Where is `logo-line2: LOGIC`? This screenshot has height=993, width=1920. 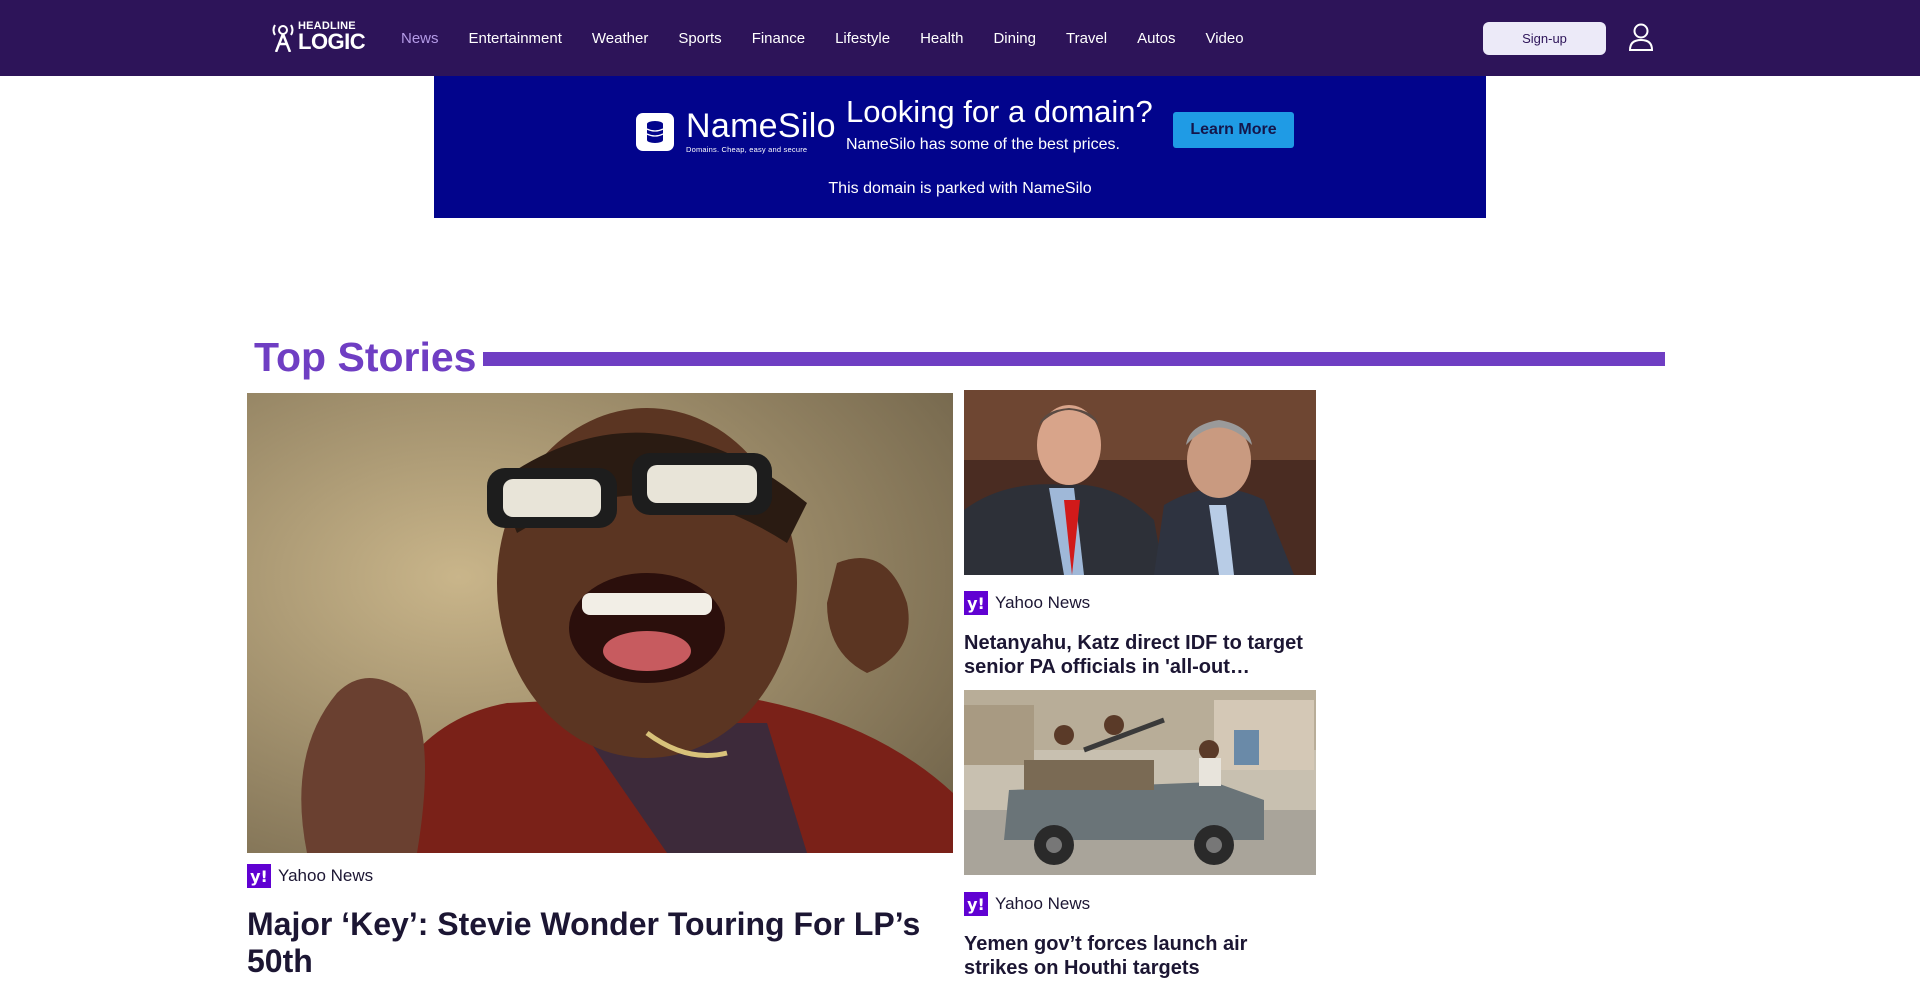
logo-line2: LOGIC is located at coordinates (332, 41).